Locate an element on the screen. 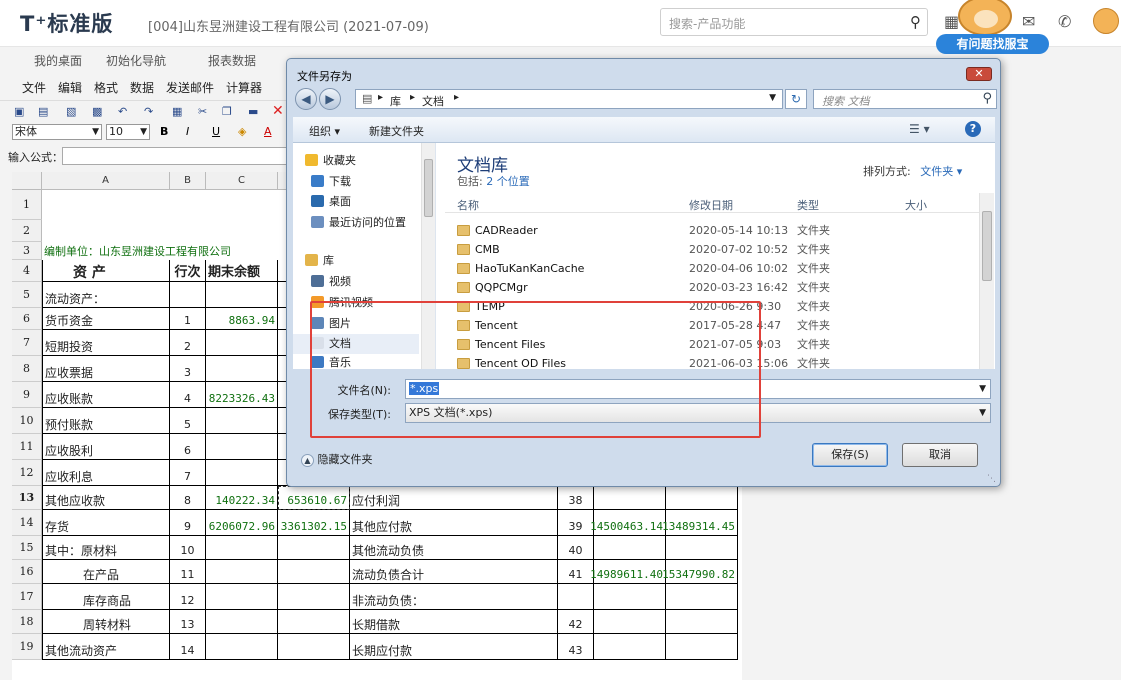  tab-report-data: 报表数据 is located at coordinates (232, 60).